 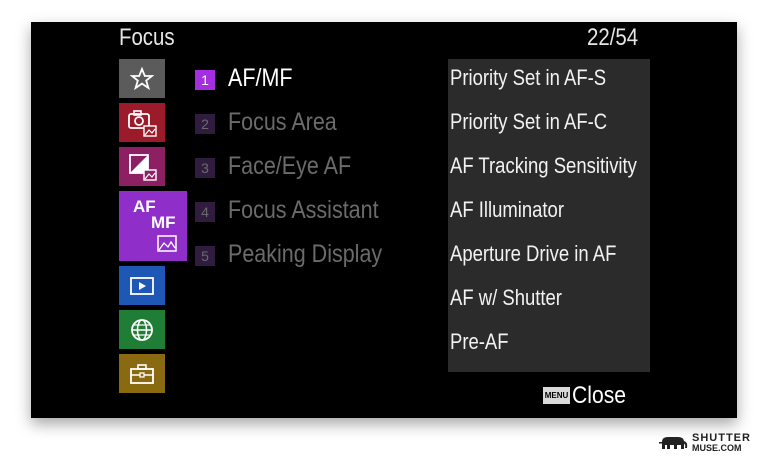 I want to click on menu-item-focus-assistant: 4 Focus Assistant, so click(x=320, y=218).